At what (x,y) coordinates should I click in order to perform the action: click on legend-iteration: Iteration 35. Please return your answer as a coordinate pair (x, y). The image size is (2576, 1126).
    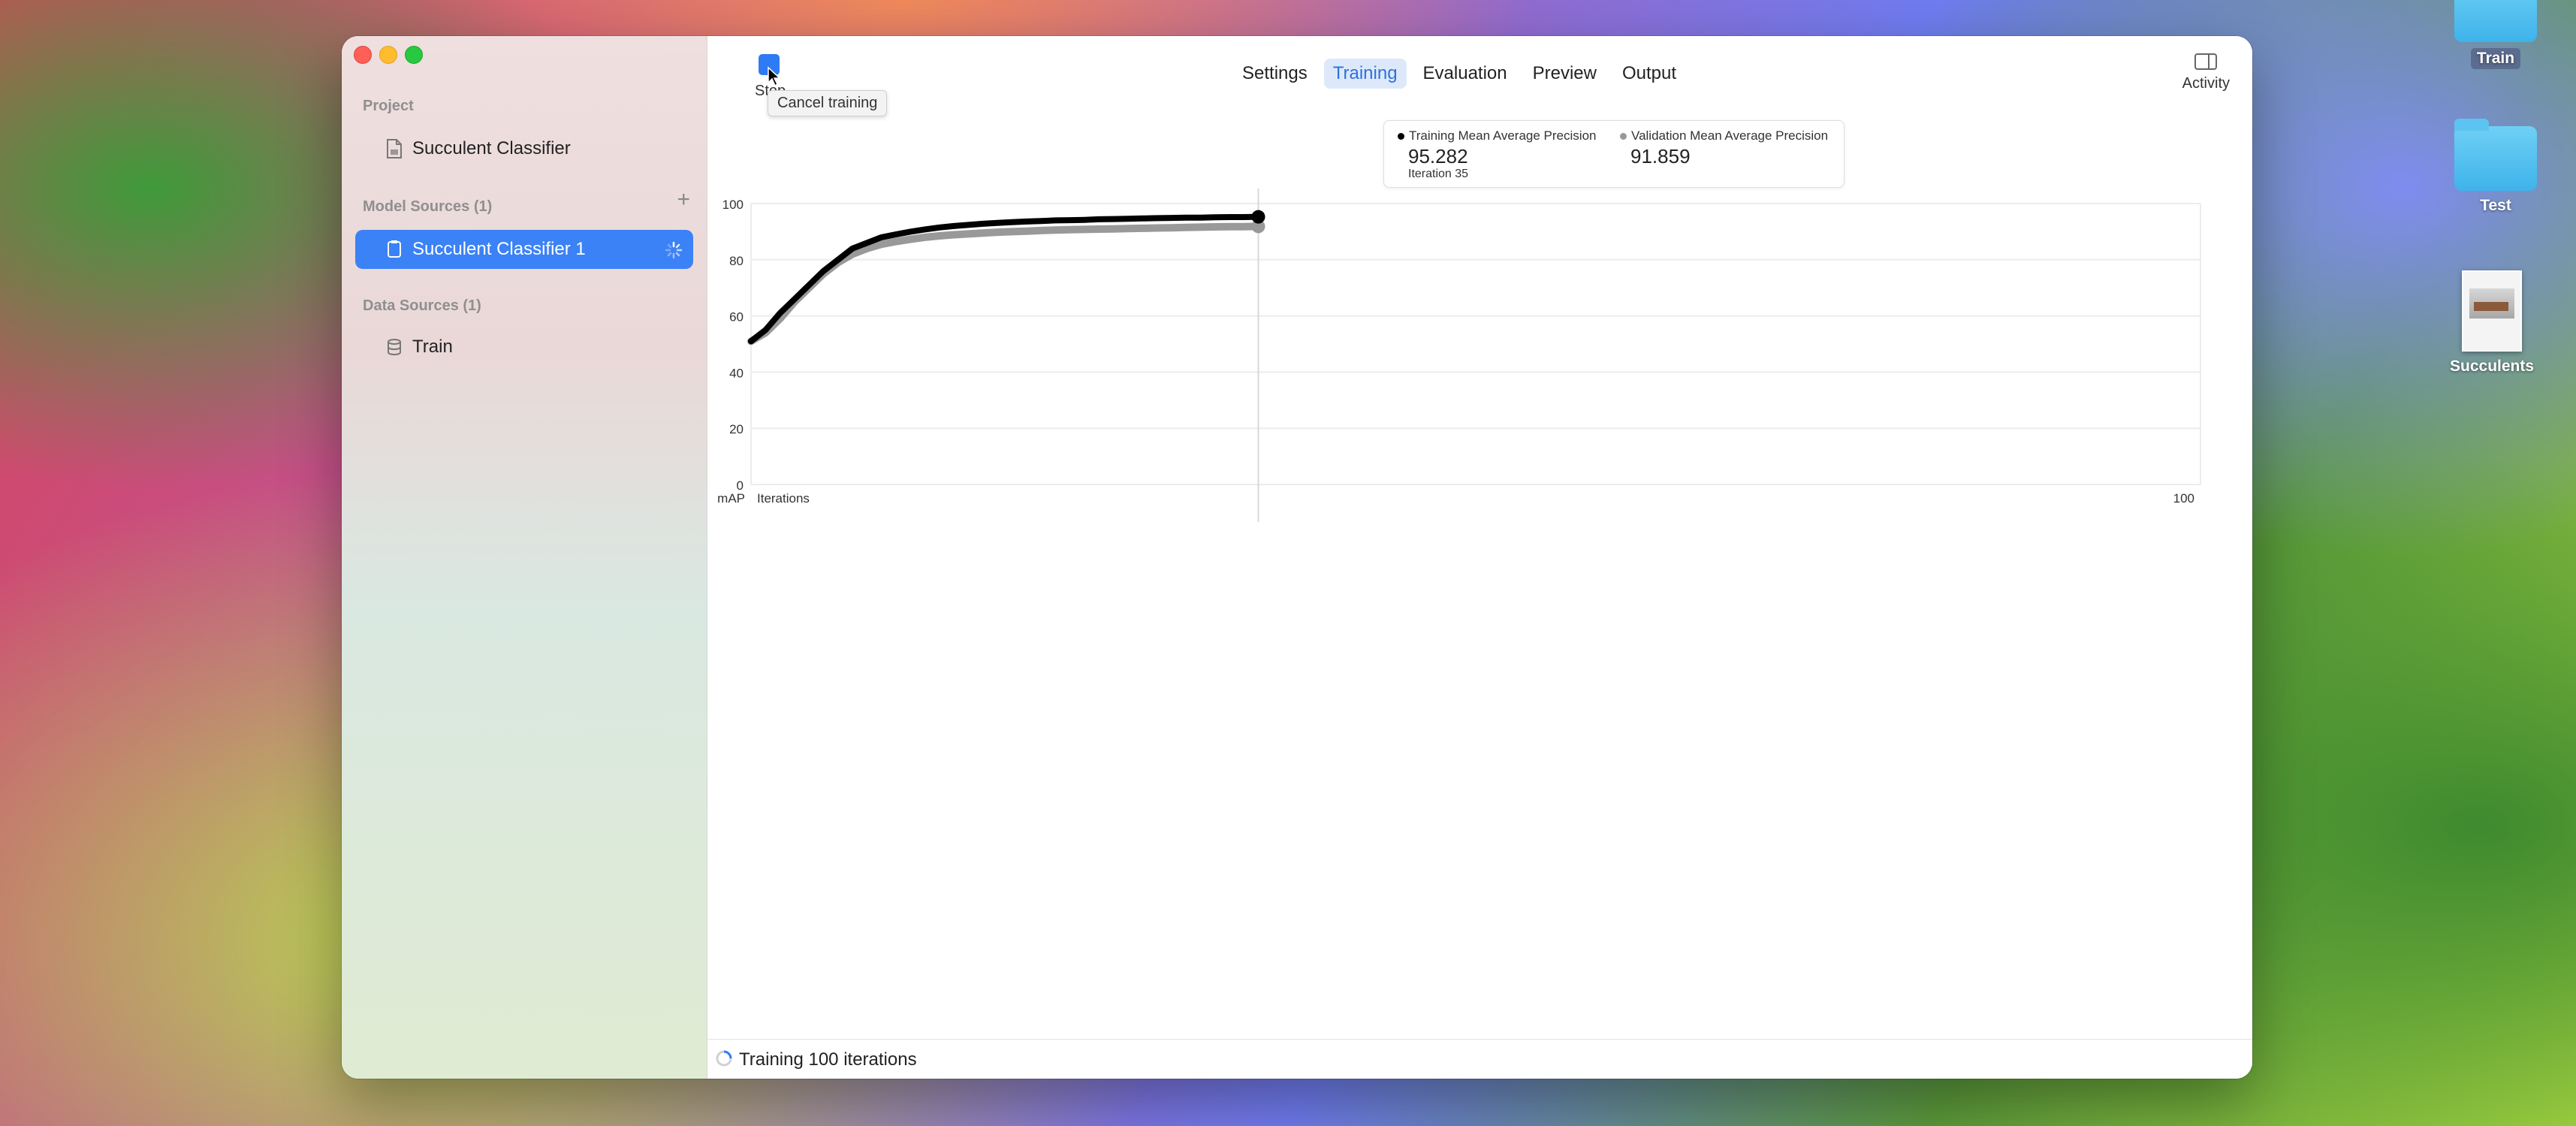
    Looking at the image, I should click on (1438, 174).